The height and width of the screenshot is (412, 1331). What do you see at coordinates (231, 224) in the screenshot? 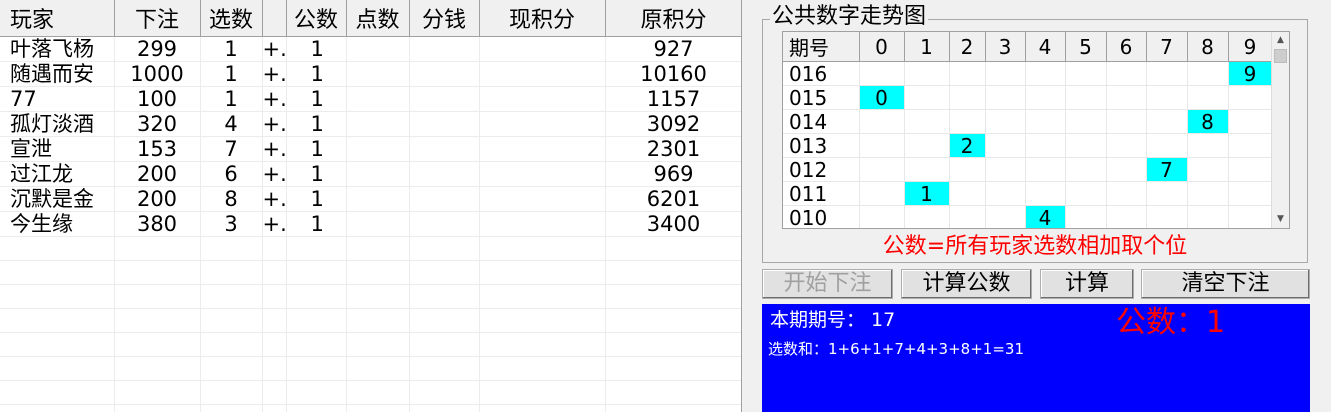
I see `cell-sel: 3` at bounding box center [231, 224].